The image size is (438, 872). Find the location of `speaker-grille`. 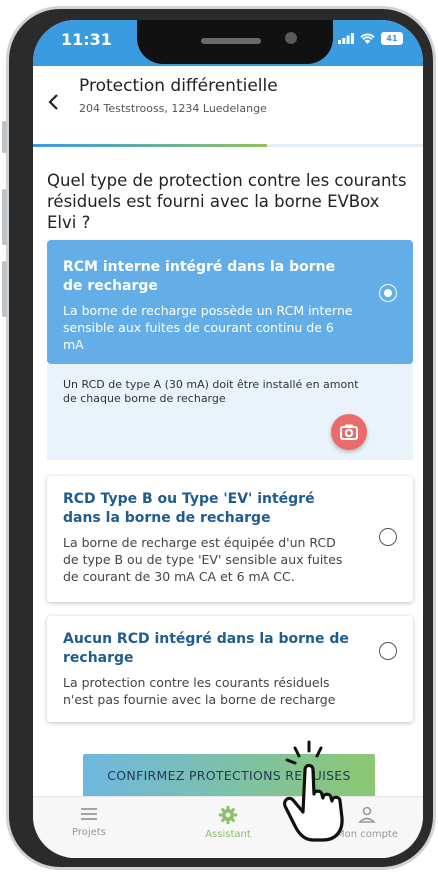

speaker-grille is located at coordinates (231, 41).